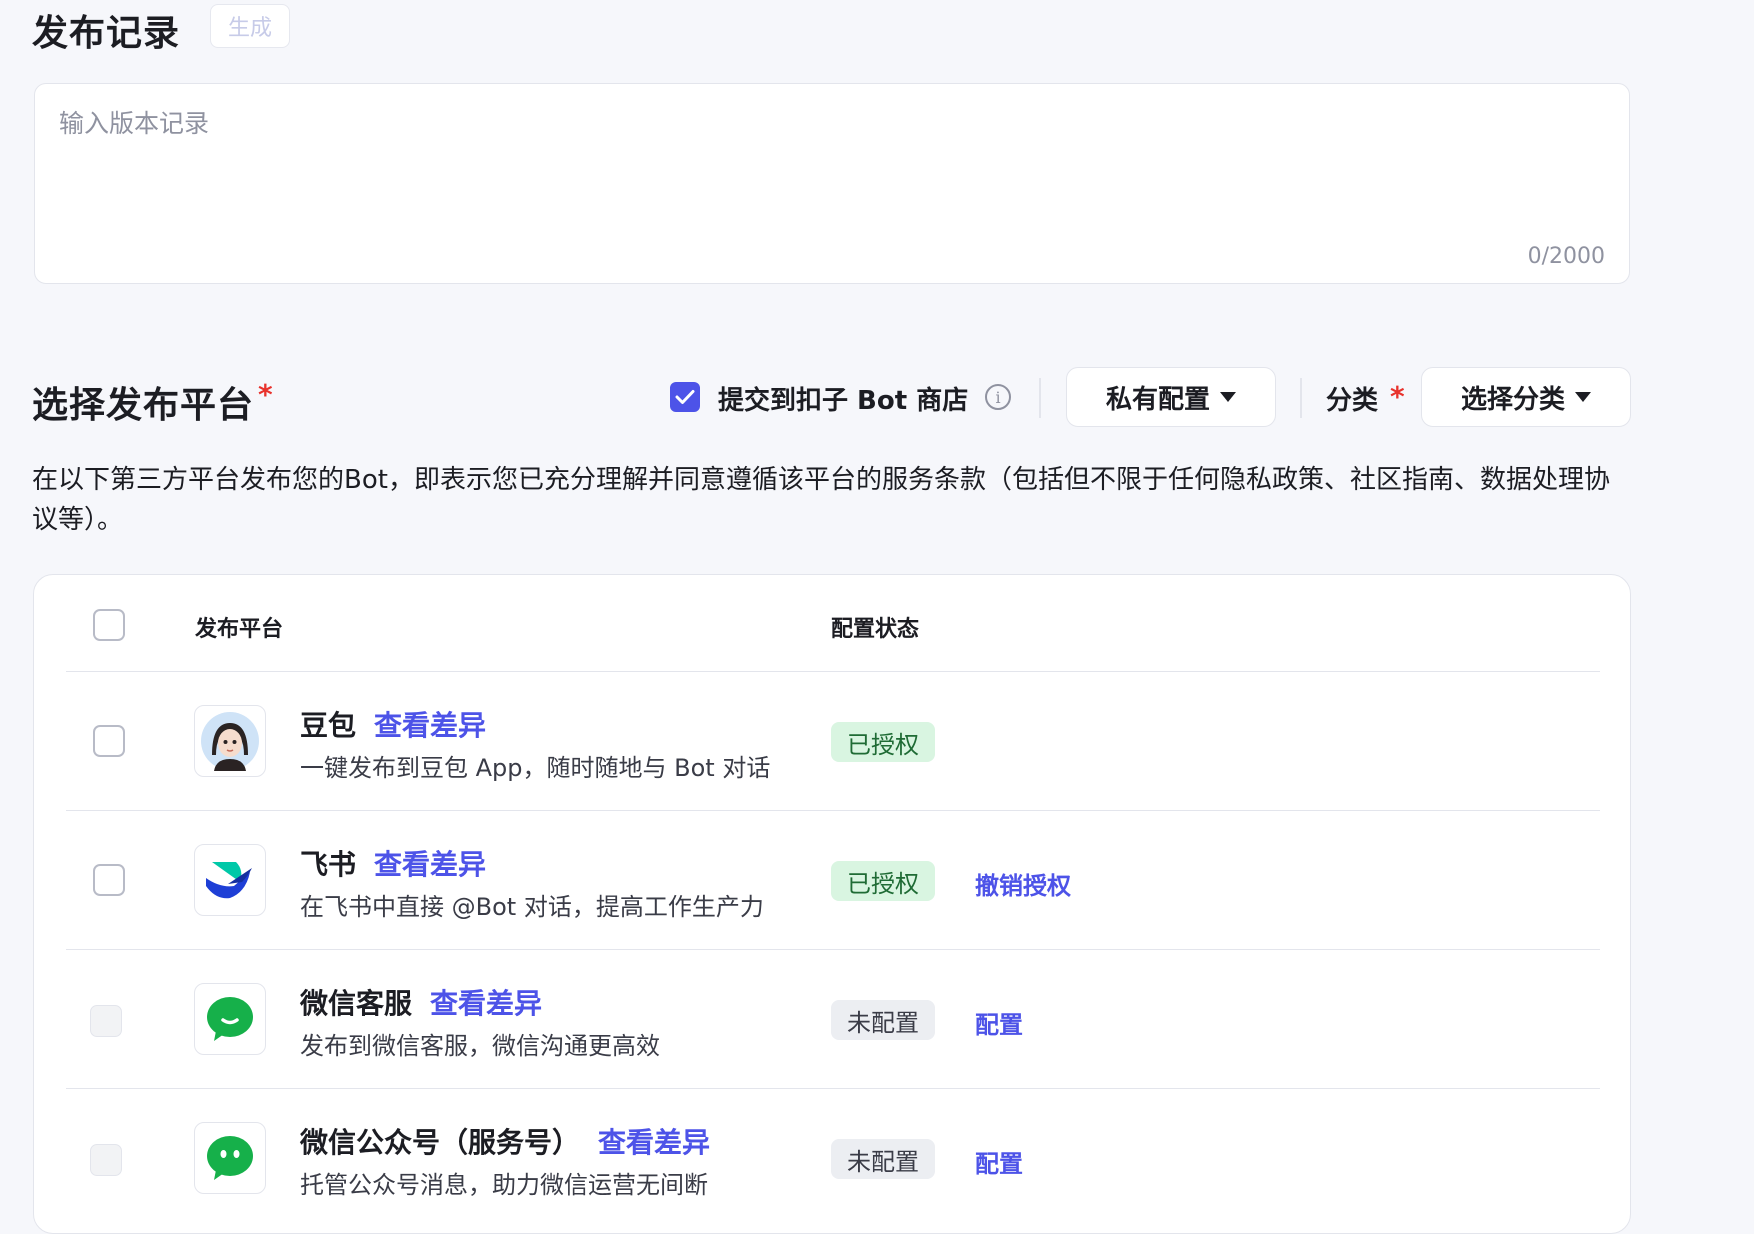 The height and width of the screenshot is (1234, 1754). Describe the element at coordinates (843, 398) in the screenshot. I see `store-checkbox-label: 提交到扣子 Bot 商店` at that location.